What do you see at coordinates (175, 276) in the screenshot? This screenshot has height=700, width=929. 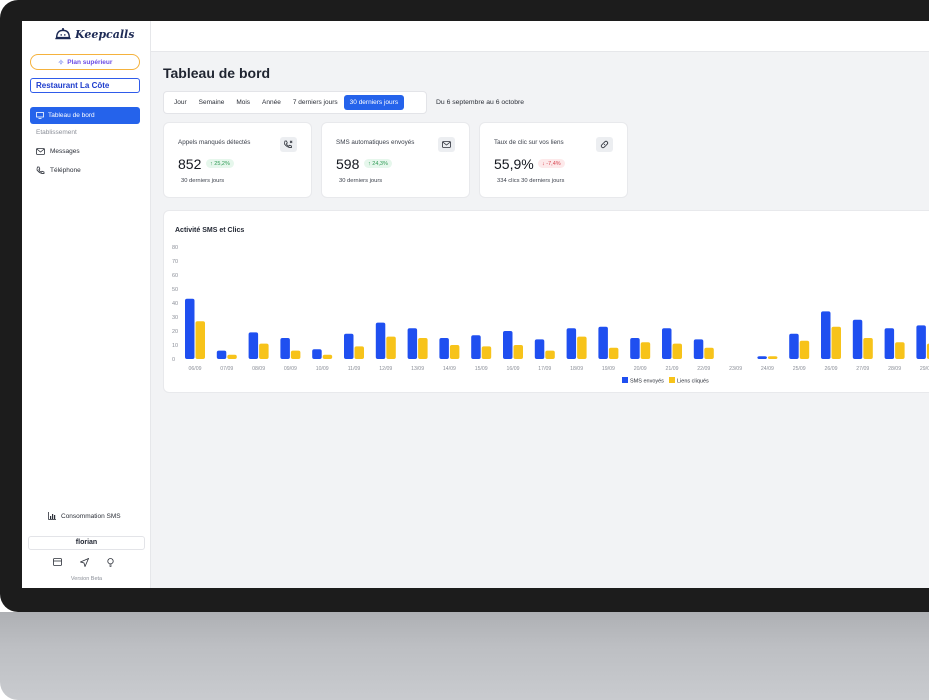 I see `y-tick-label: 60` at bounding box center [175, 276].